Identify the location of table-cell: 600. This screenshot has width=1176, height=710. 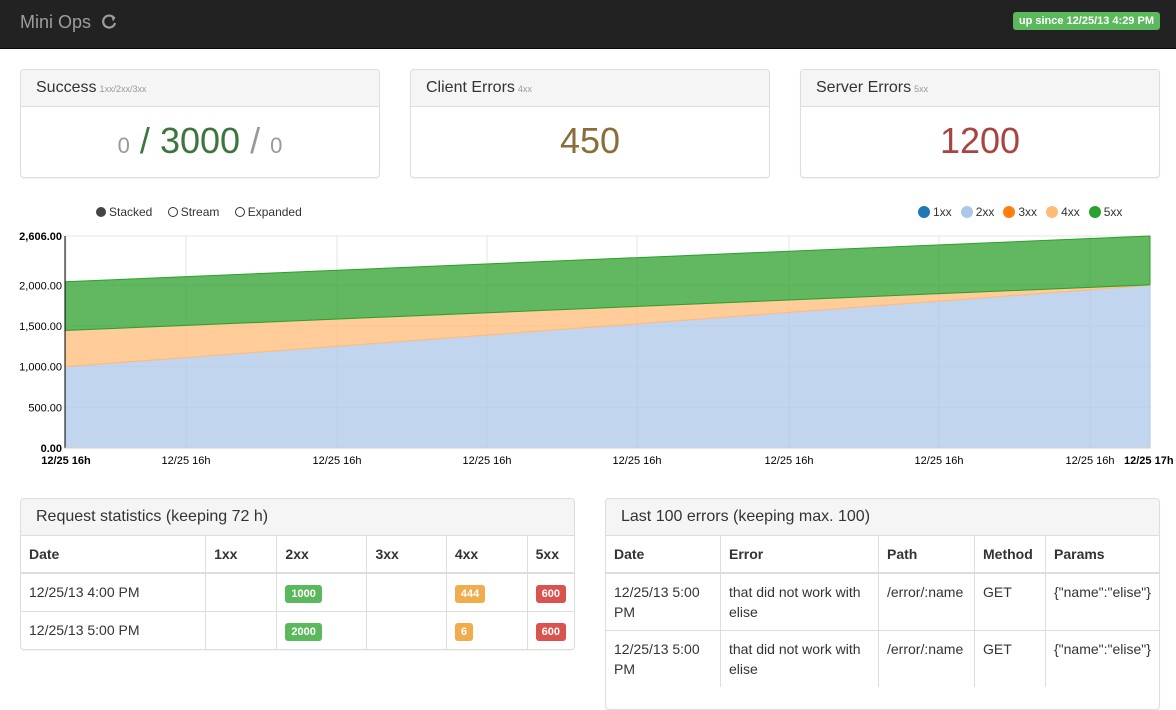
(550, 630).